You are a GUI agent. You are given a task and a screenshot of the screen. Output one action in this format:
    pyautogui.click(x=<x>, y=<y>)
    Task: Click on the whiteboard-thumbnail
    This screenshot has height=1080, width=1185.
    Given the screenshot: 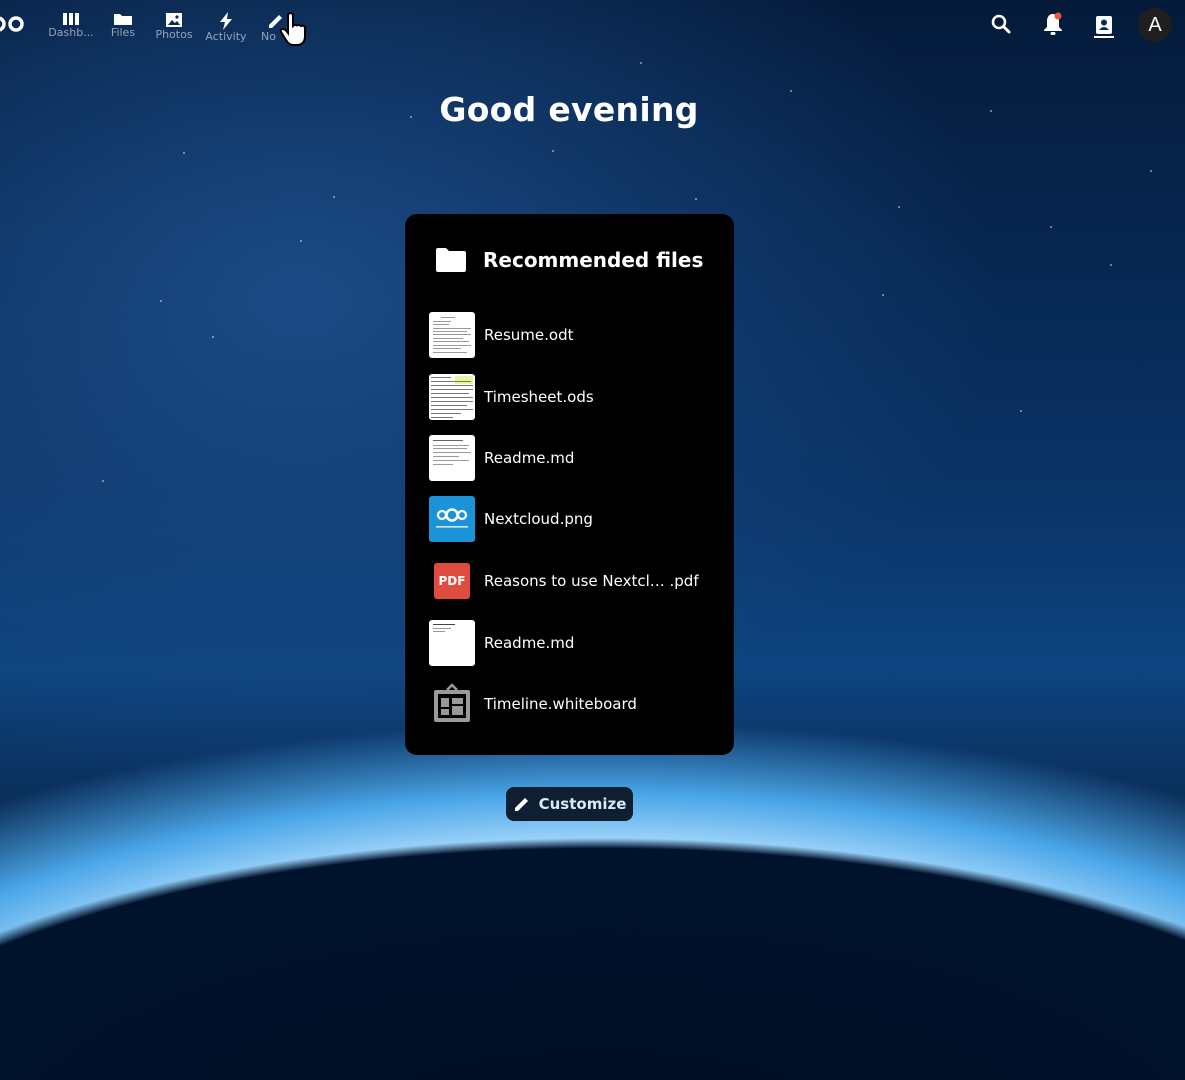 What is the action you would take?
    pyautogui.click(x=452, y=704)
    